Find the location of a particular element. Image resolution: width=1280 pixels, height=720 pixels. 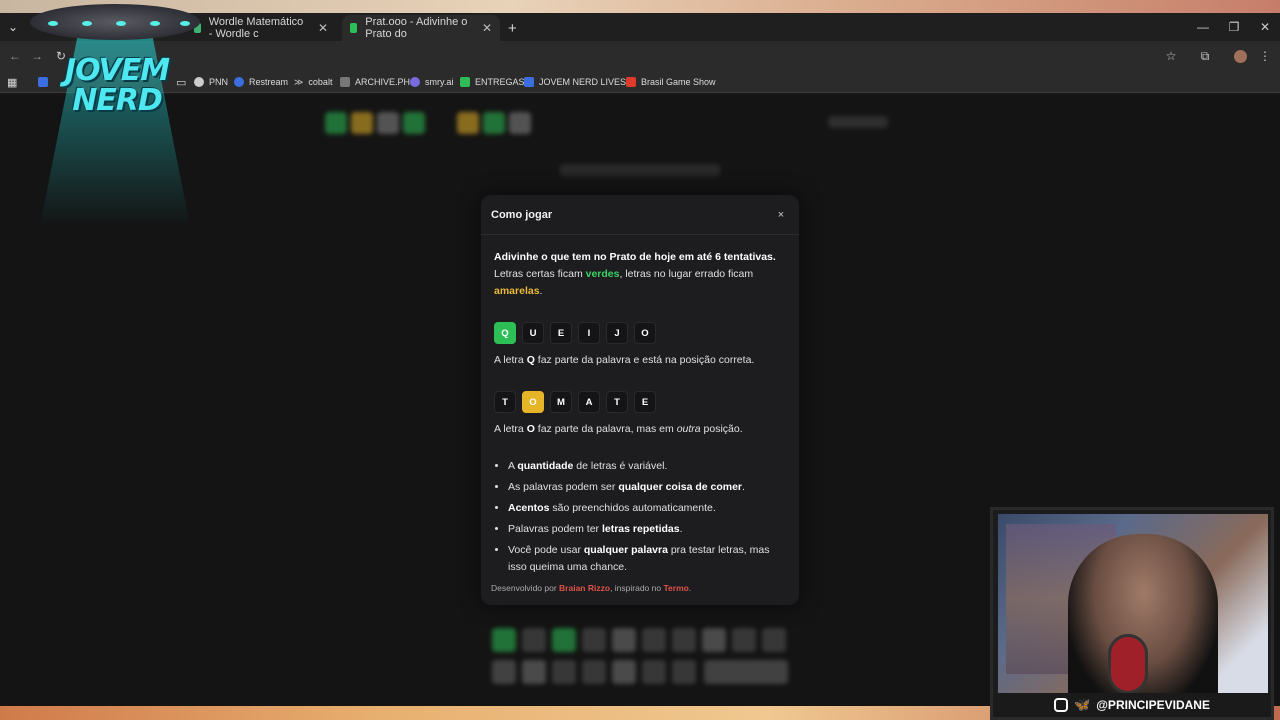

calendar-icon is located at coordinates (45, 82).